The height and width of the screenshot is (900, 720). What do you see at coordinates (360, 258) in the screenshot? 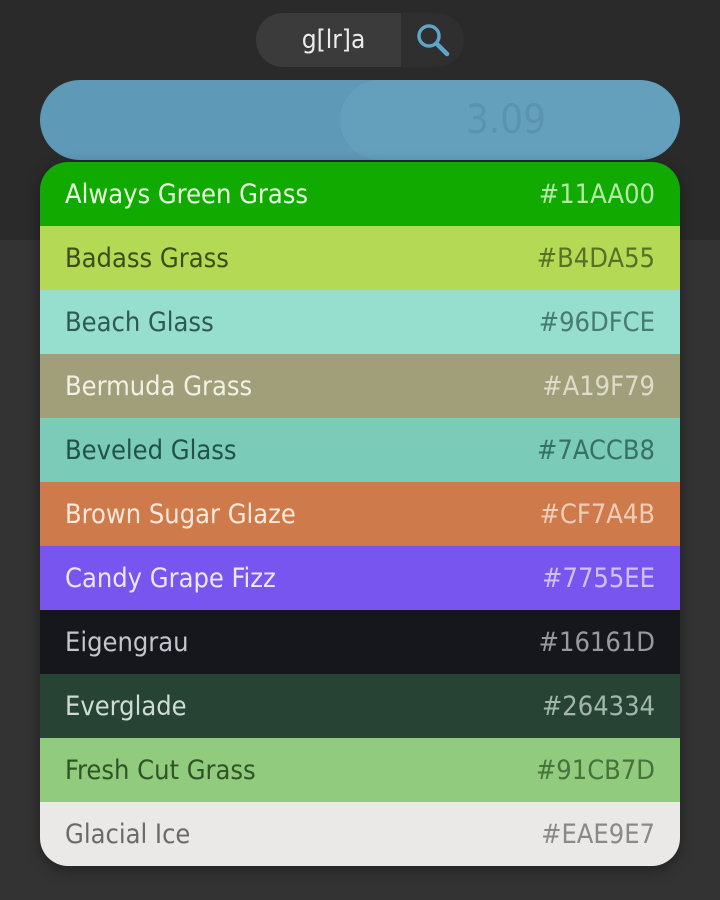
I see `color-row: Badass Grass #B4DA55` at bounding box center [360, 258].